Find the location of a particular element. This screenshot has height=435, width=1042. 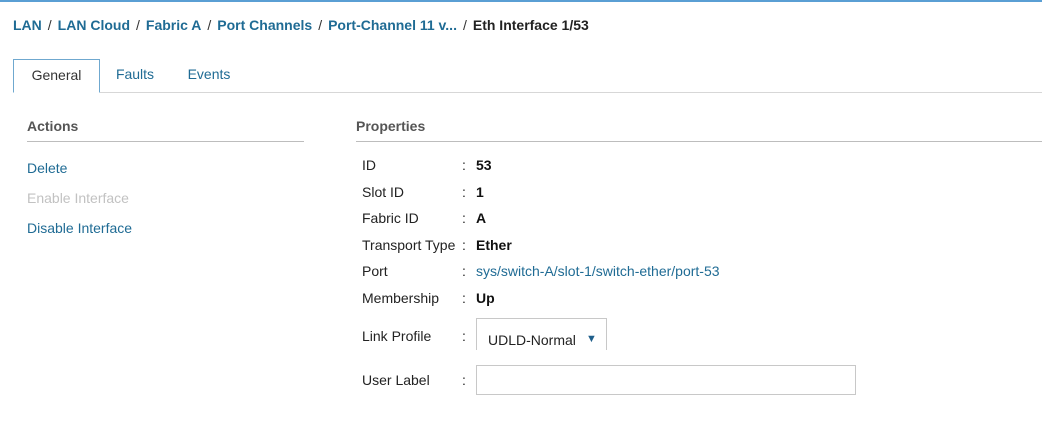

slot-id-label: Slot ID is located at coordinates (383, 192).